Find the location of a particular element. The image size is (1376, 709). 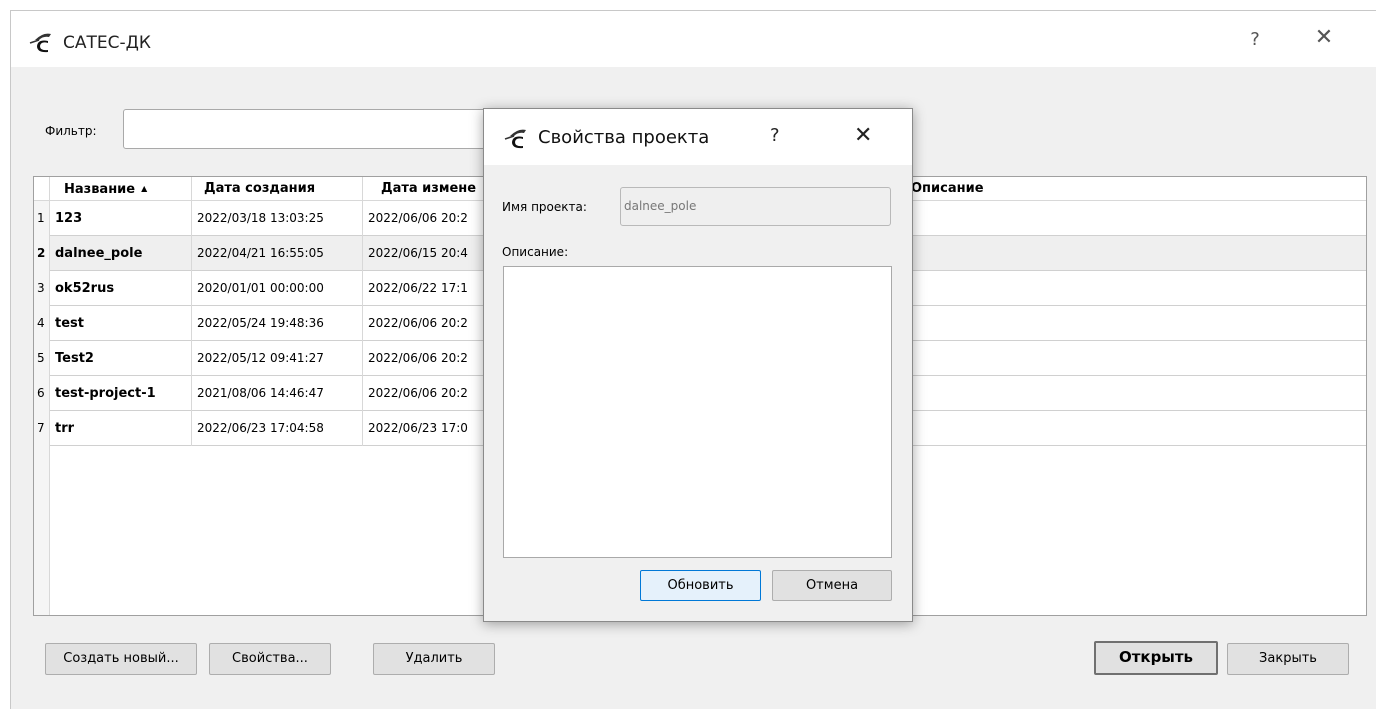

cell-name: test-project-1 is located at coordinates (121, 393).